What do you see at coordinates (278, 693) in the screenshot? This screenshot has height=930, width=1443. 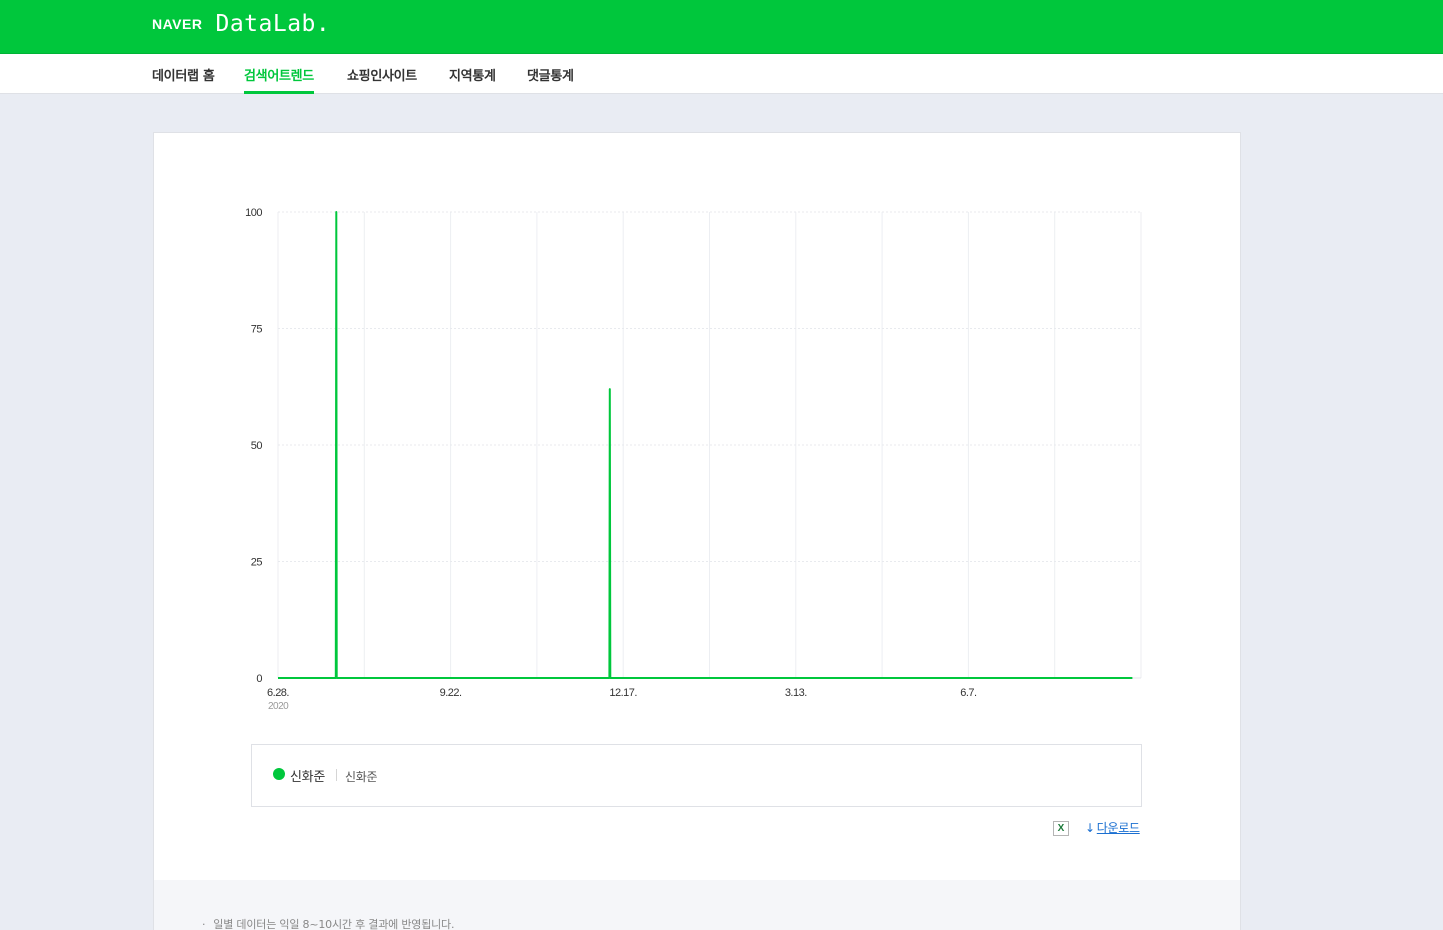 I see `x-tick-label: 6.28.` at bounding box center [278, 693].